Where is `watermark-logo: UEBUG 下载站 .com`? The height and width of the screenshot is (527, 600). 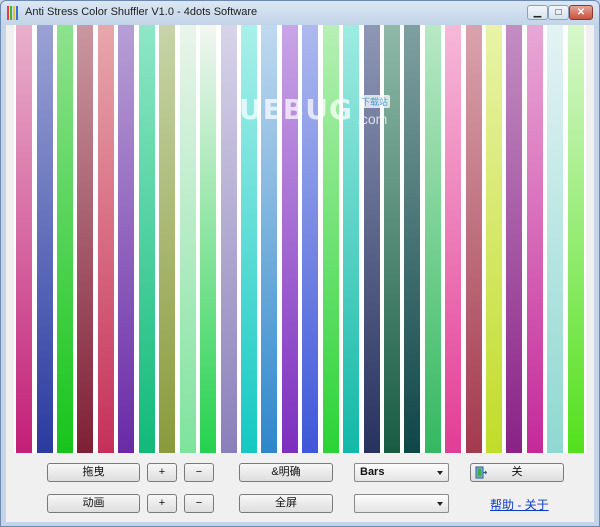
watermark-logo: UEBUG 下载站 .com is located at coordinates (319, 111).